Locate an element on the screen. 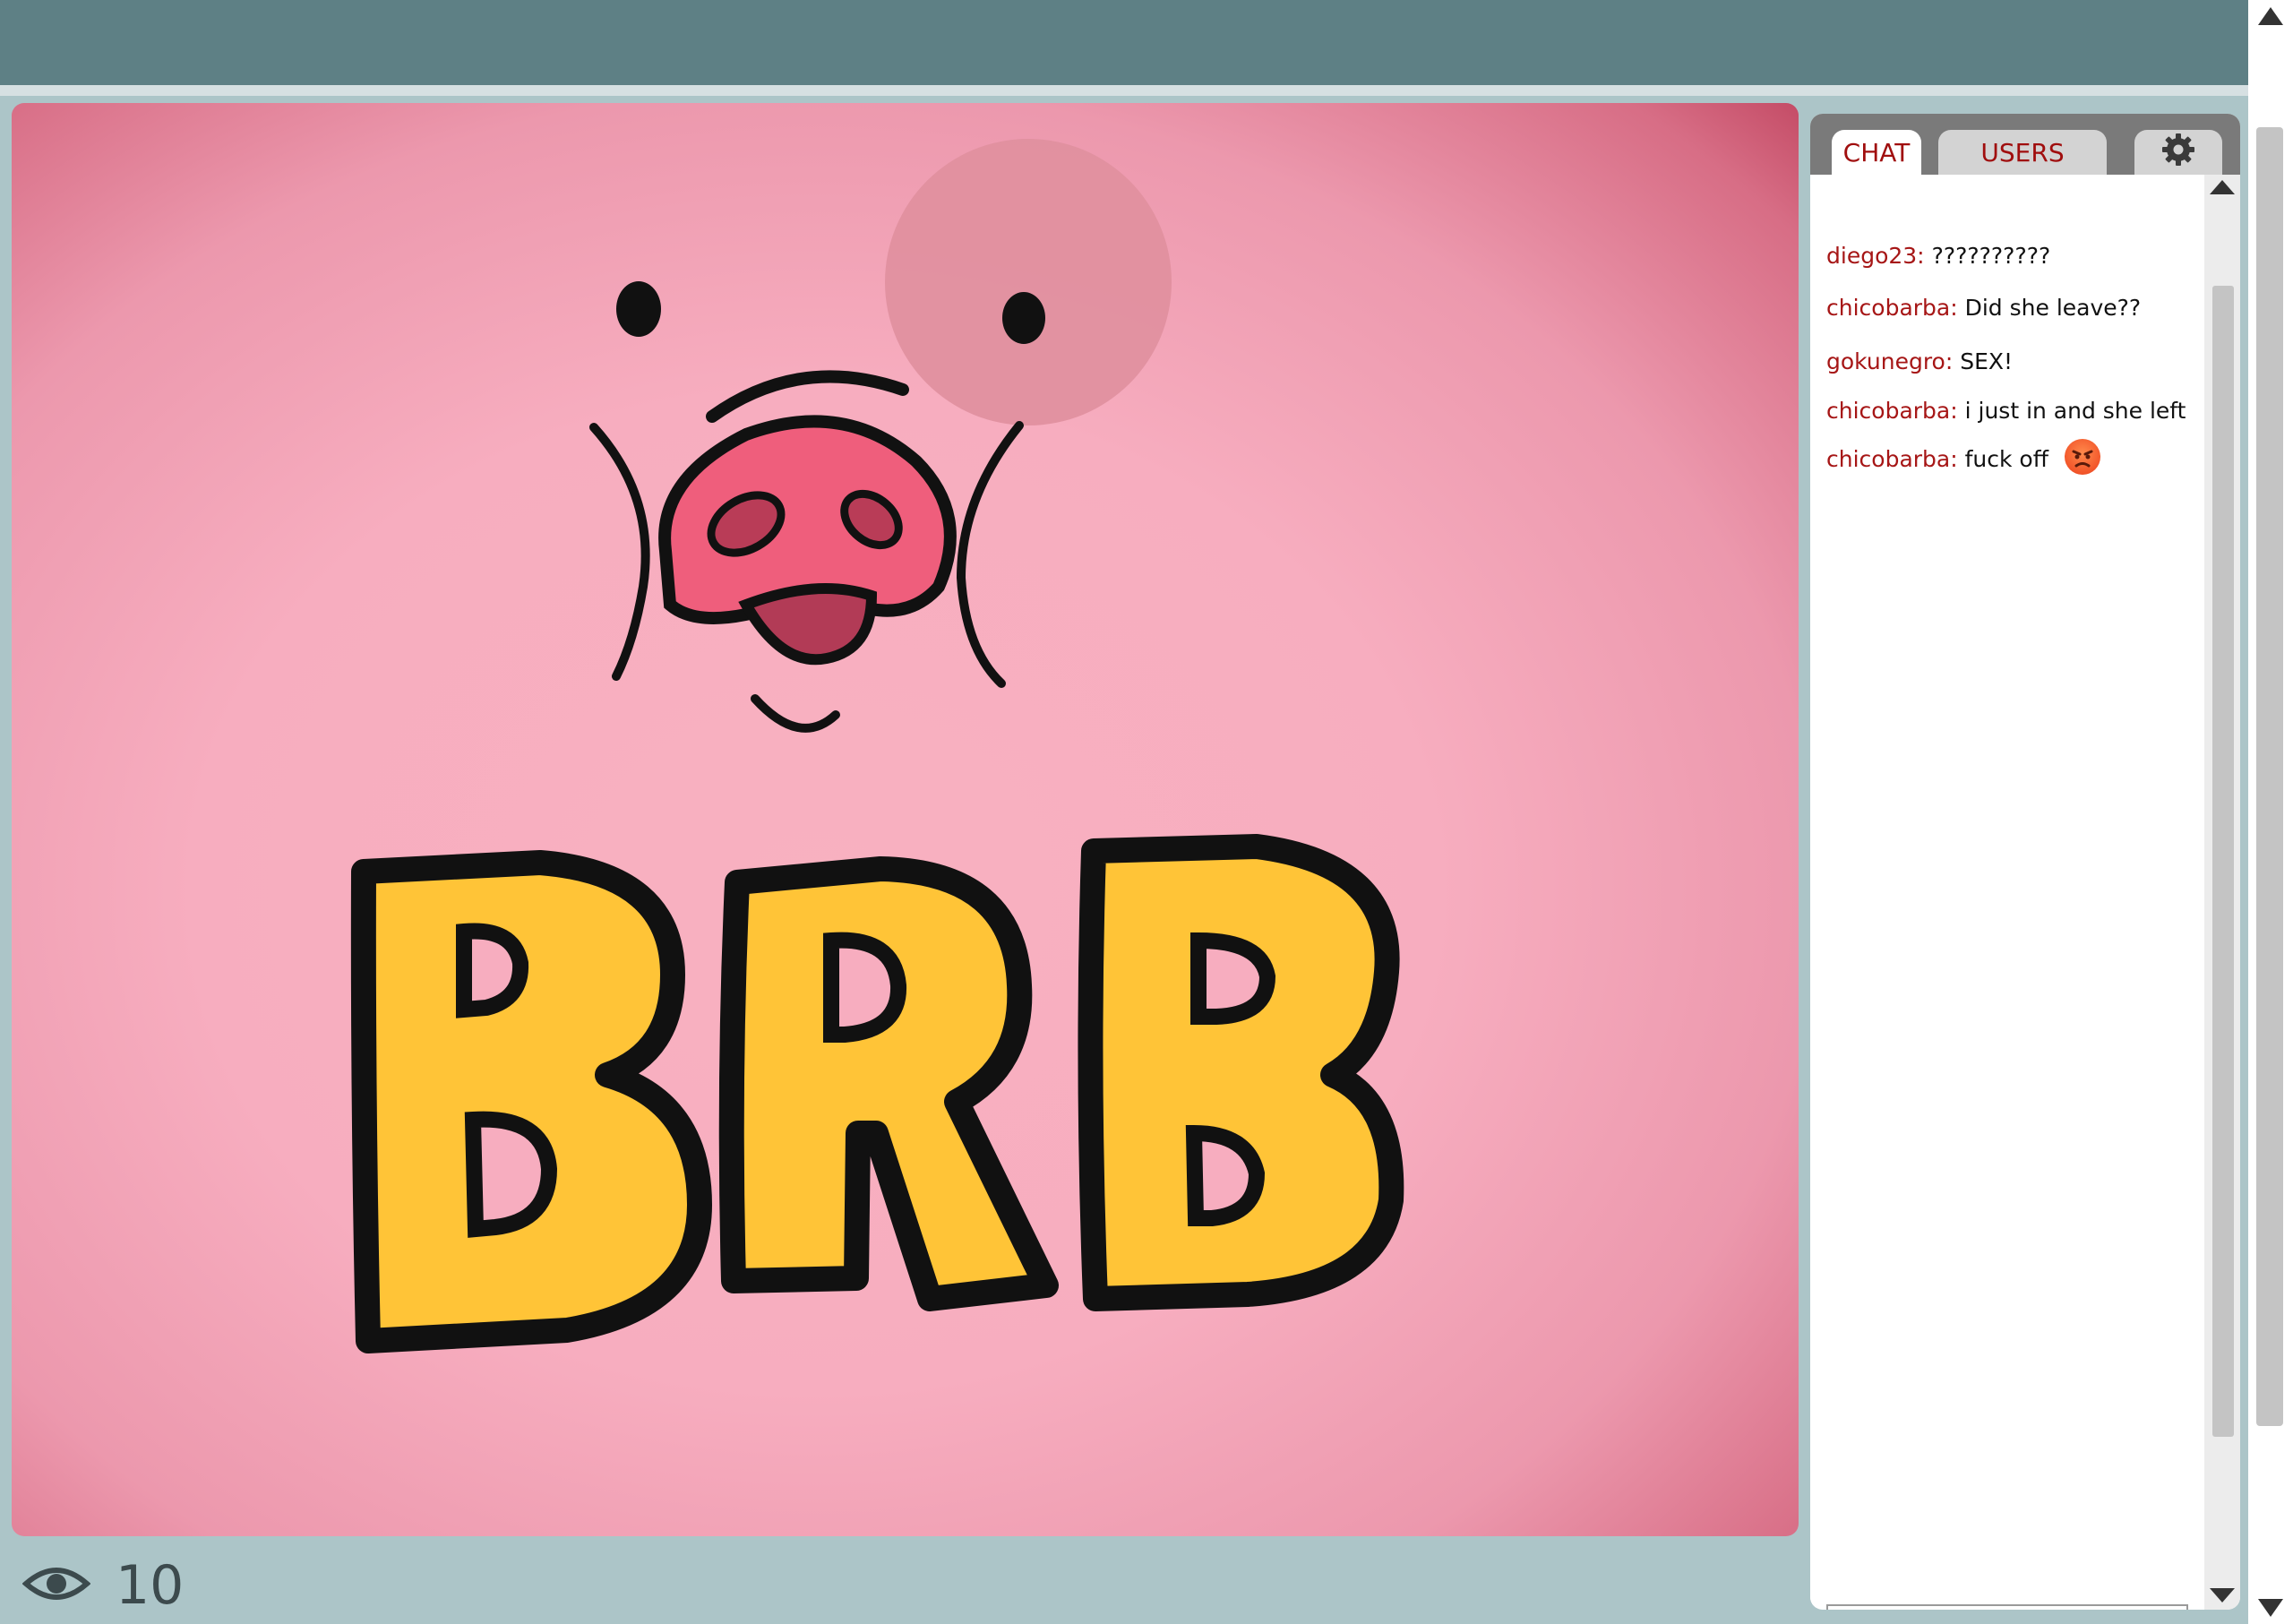 The width and height of the screenshot is (2293, 1624). message-composer is located at coordinates (2007, 1607).